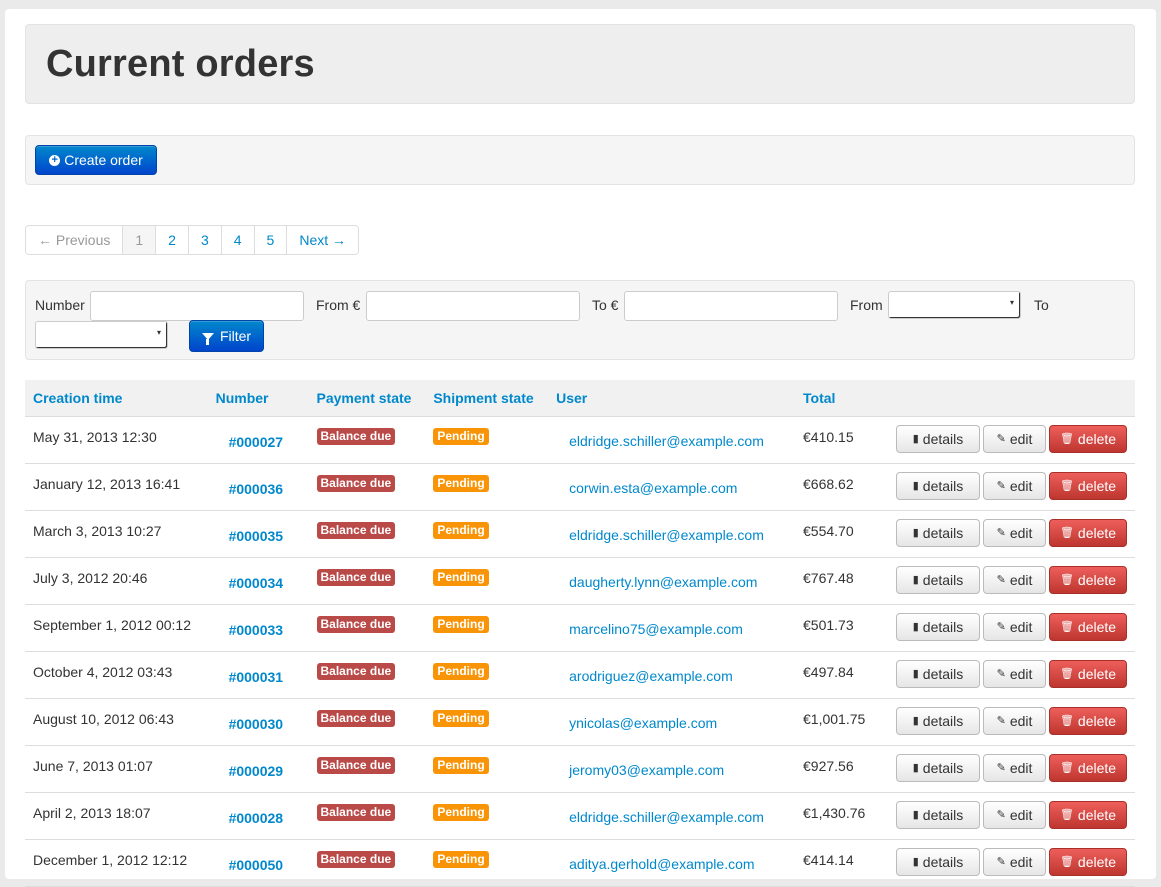 The width and height of the screenshot is (1161, 887). I want to click on order-number-link: #000034, so click(265, 583).